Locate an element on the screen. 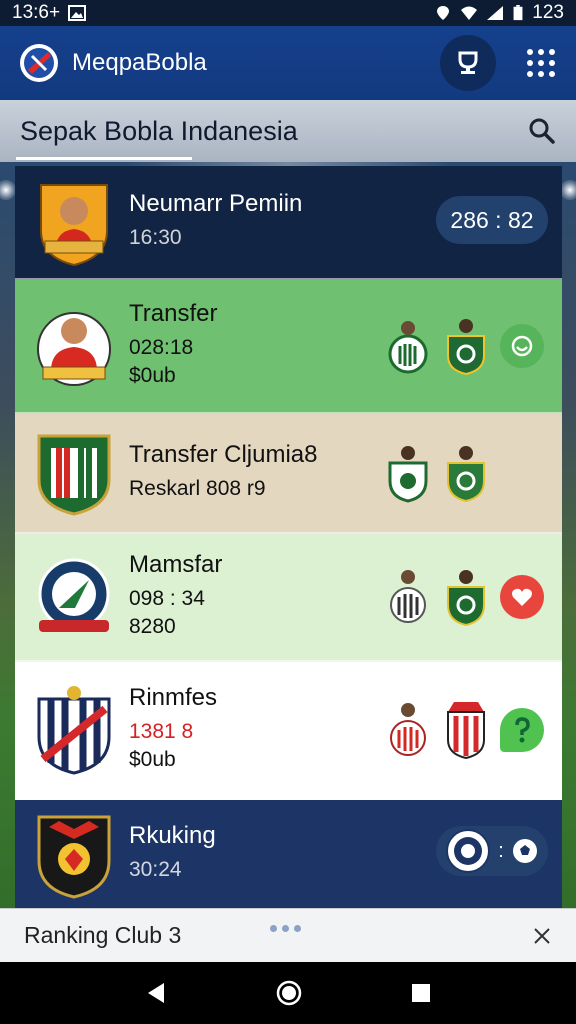 This screenshot has width=576, height=1024. list-item: Rkuking 30:24 : is located at coordinates (288, 855).